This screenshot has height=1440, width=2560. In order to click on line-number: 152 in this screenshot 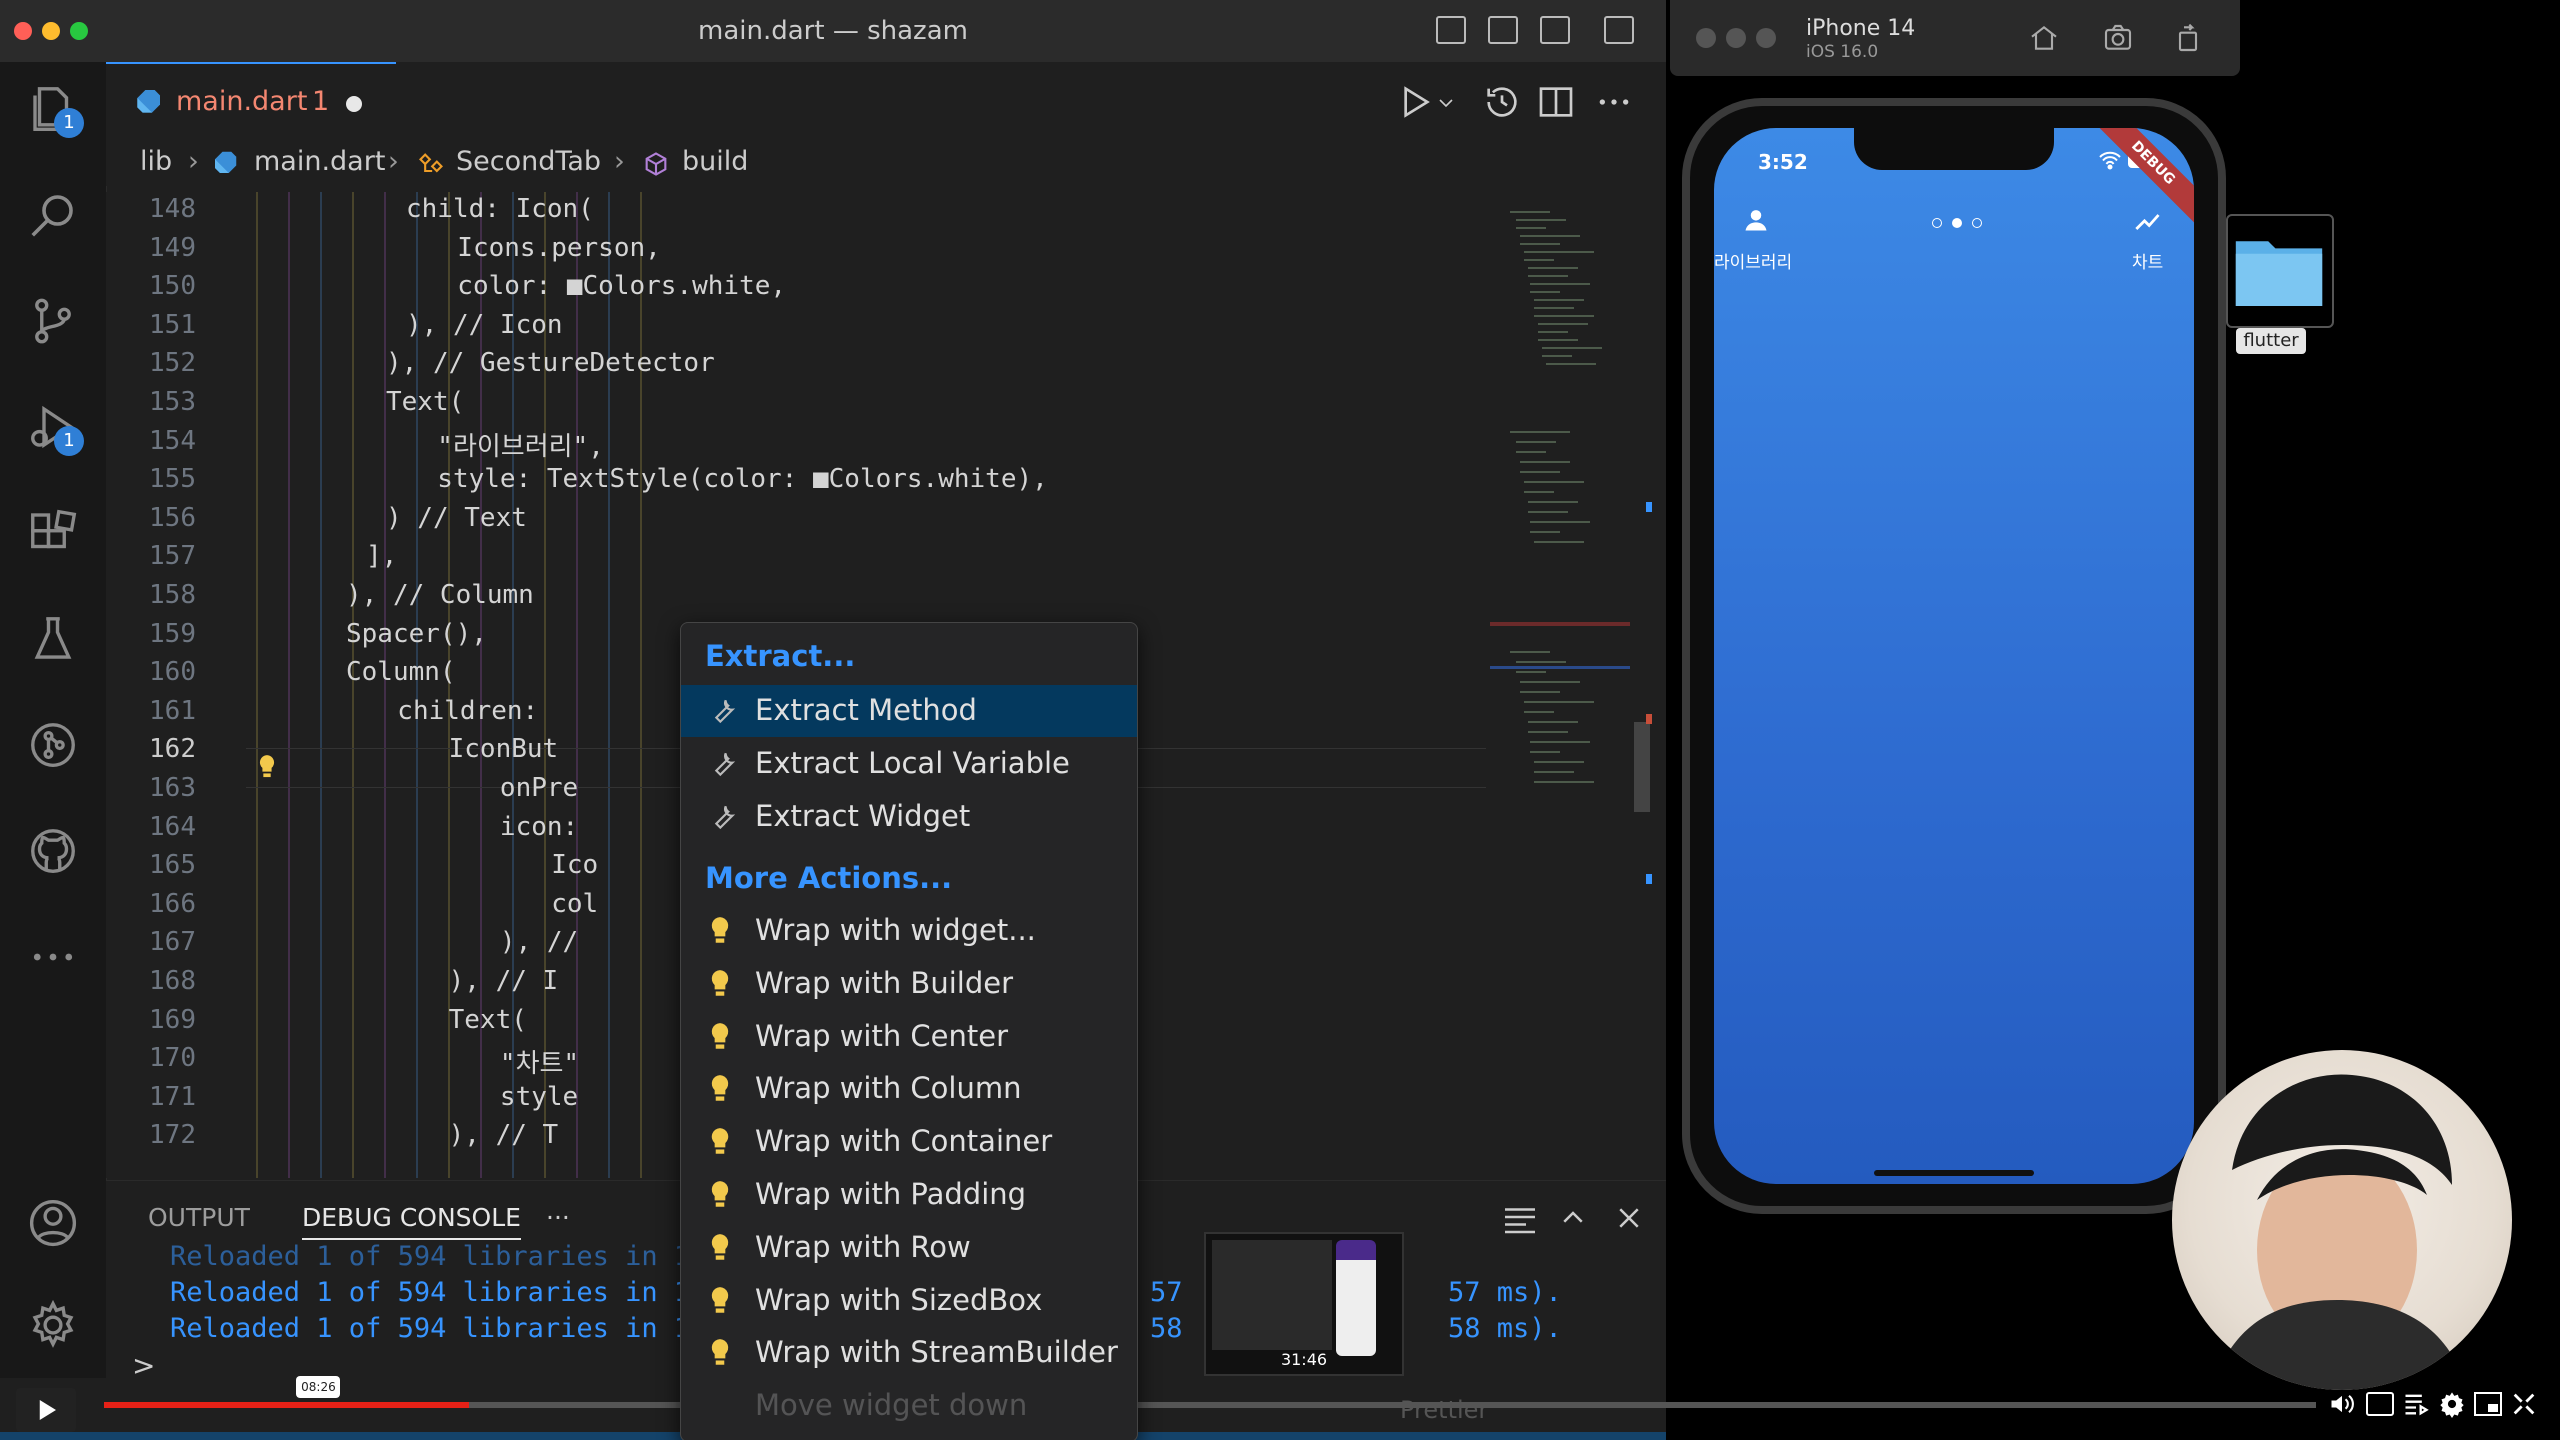, I will do `click(172, 363)`.